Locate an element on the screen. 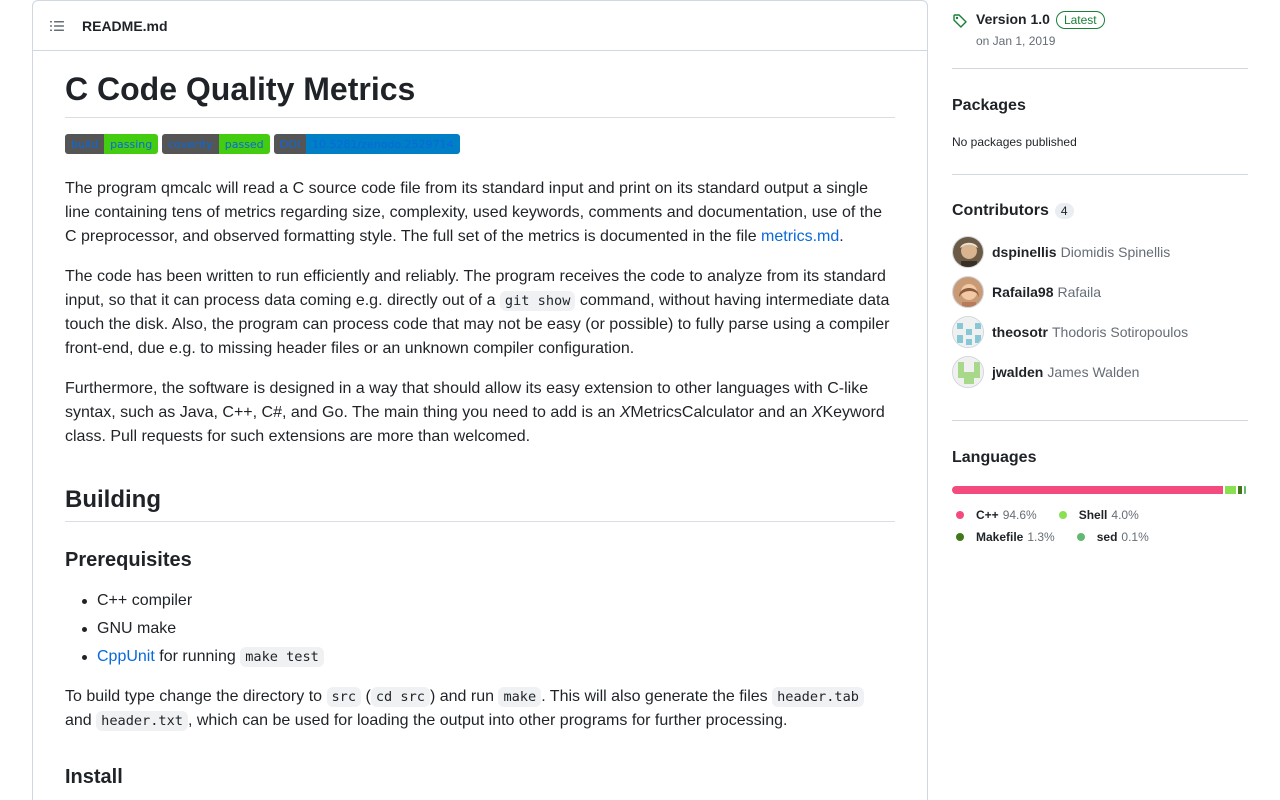  paragraph-text: ( is located at coordinates (366, 696).